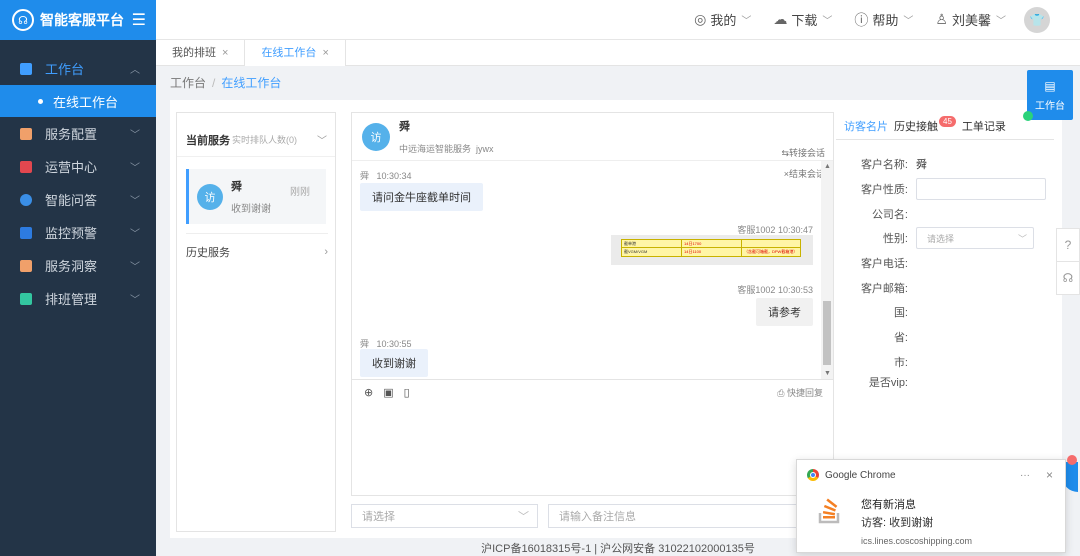 Image resolution: width=1080 pixels, height=556 pixels. I want to click on user-menu: ♙ 刘美馨 ﹀, so click(970, 19).